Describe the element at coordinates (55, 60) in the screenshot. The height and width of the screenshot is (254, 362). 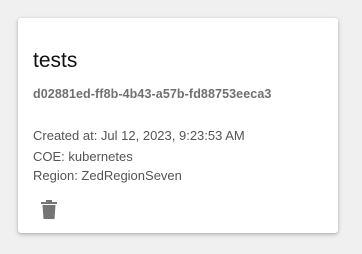
I see `cluster-name: tests` at that location.